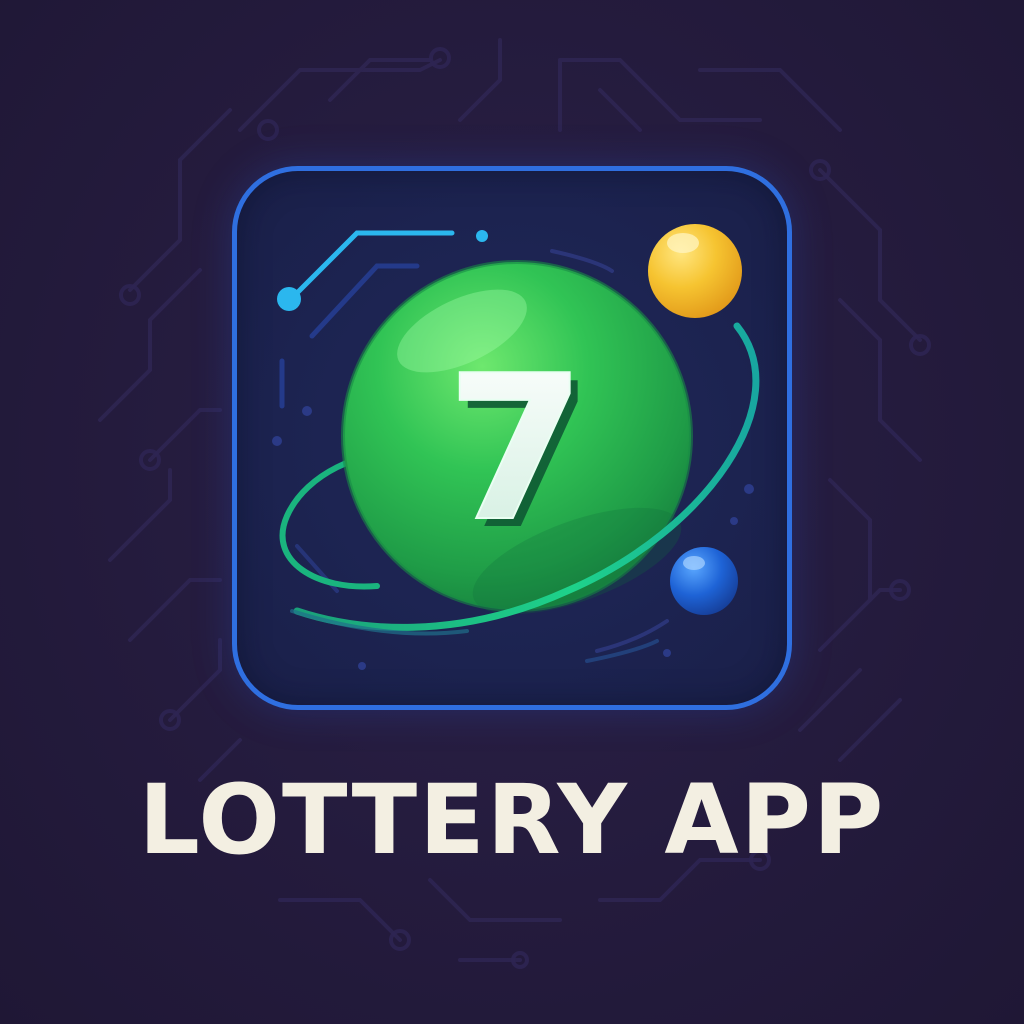 The width and height of the screenshot is (1024, 1024). I want to click on ball-number-seven-face: 7, so click(515, 449).